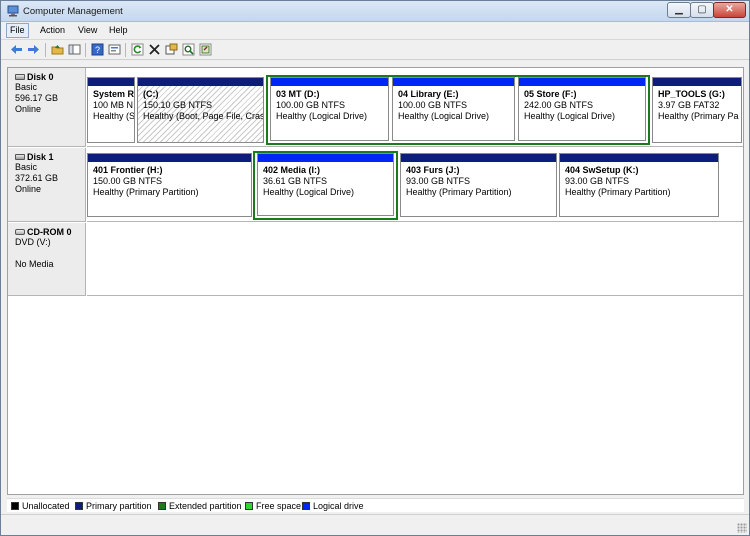  I want to click on help-icon: ?, so click(97, 49).